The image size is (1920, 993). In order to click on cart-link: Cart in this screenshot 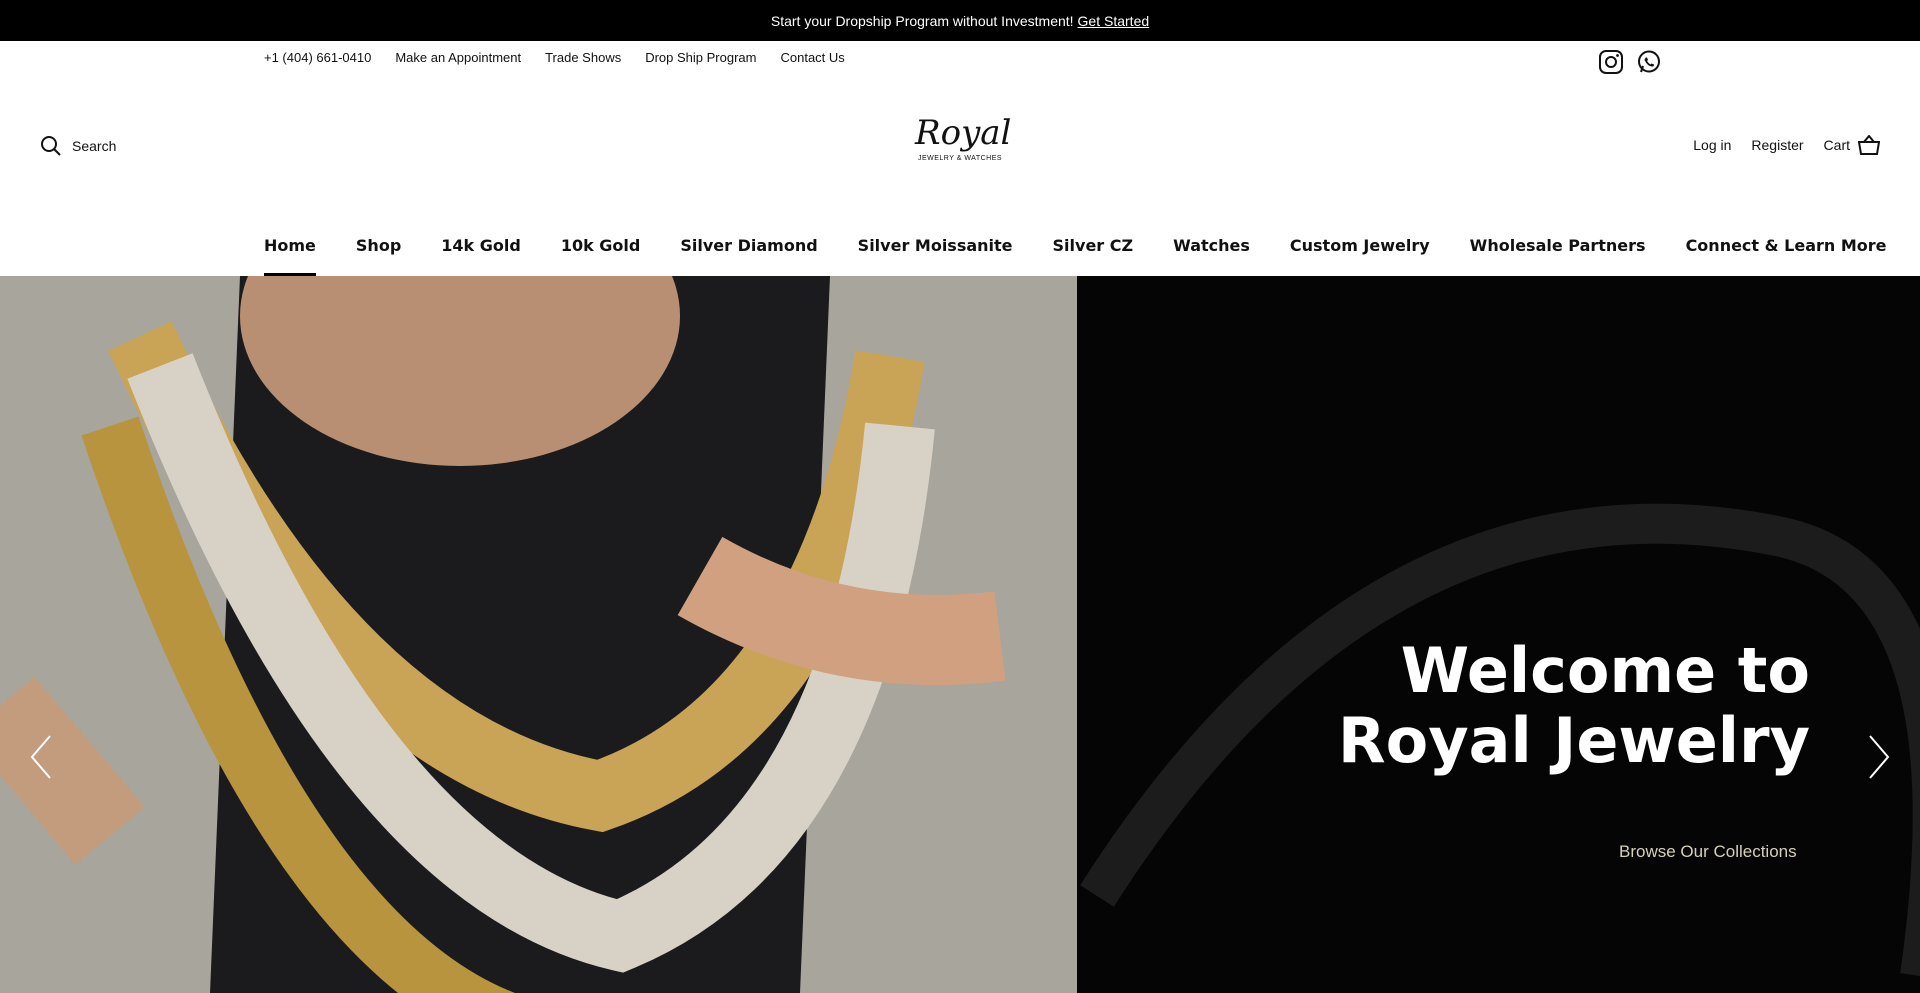, I will do `click(1852, 145)`.